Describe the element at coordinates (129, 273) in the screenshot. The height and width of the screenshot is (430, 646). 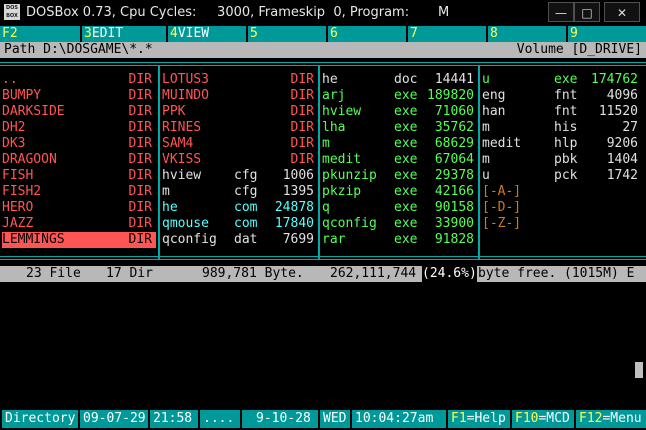
I see `dir-count: 17 Dir` at that location.